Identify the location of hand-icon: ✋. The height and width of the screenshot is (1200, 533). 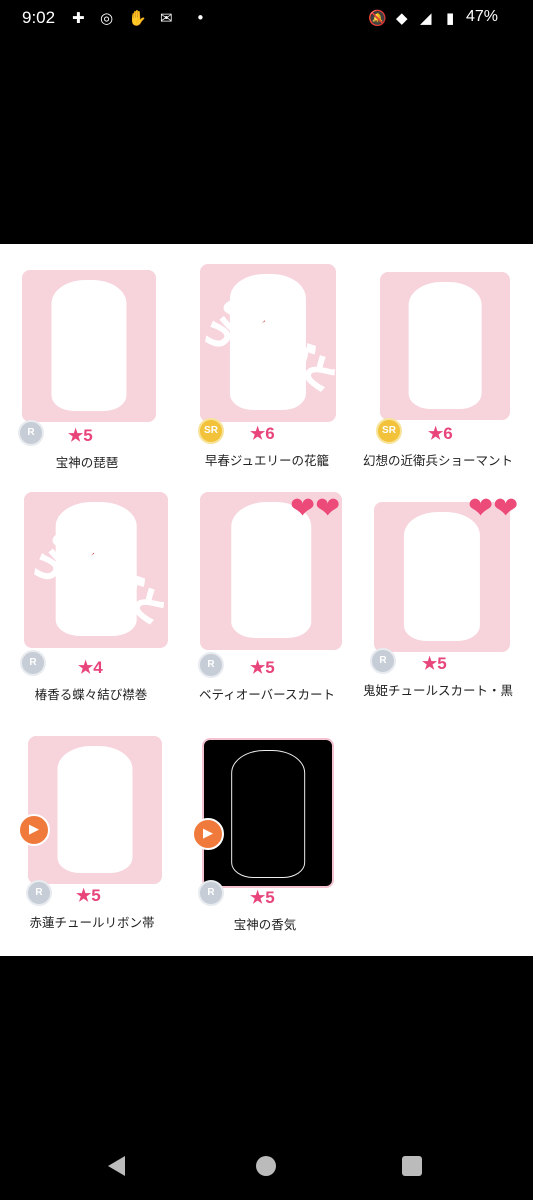
(137, 18).